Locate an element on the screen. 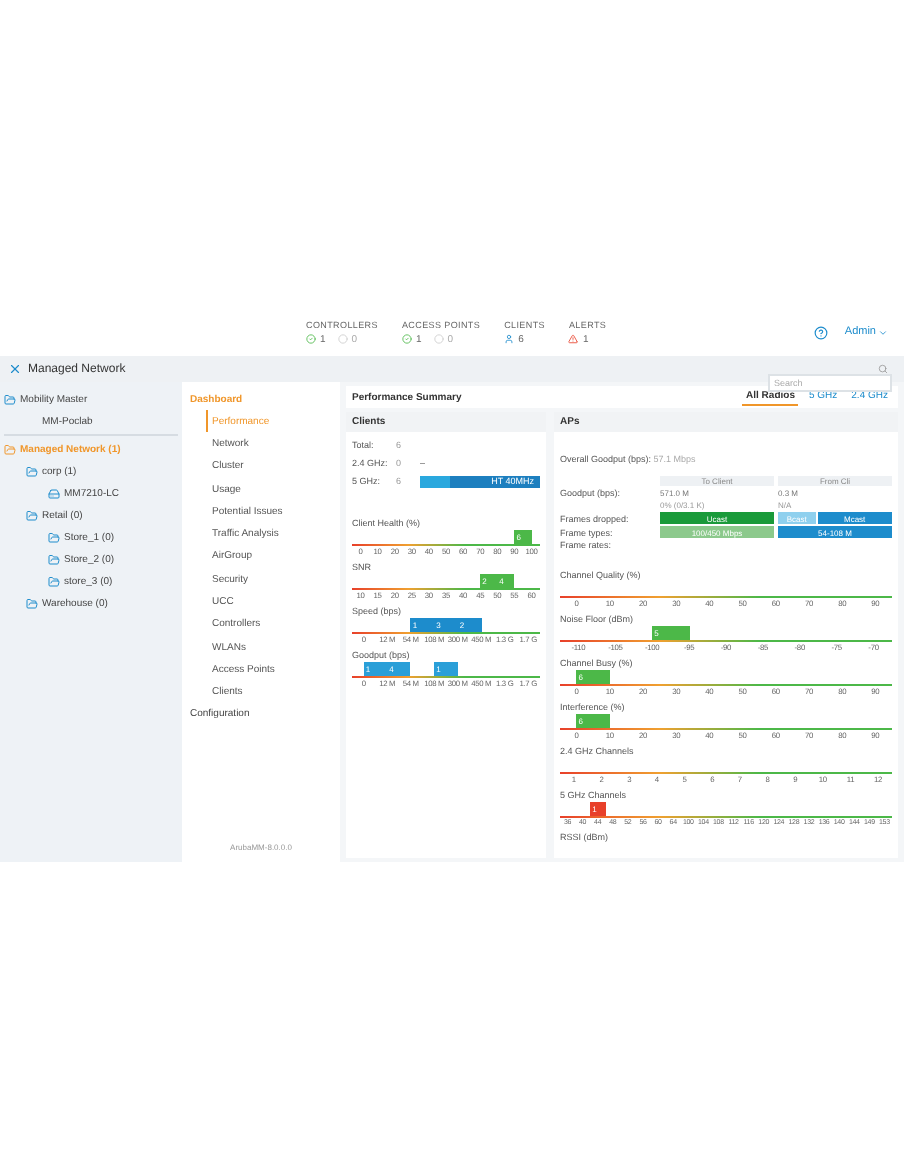 Image resolution: width=904 pixels, height=1168 pixels. close-icon is located at coordinates (15, 369).